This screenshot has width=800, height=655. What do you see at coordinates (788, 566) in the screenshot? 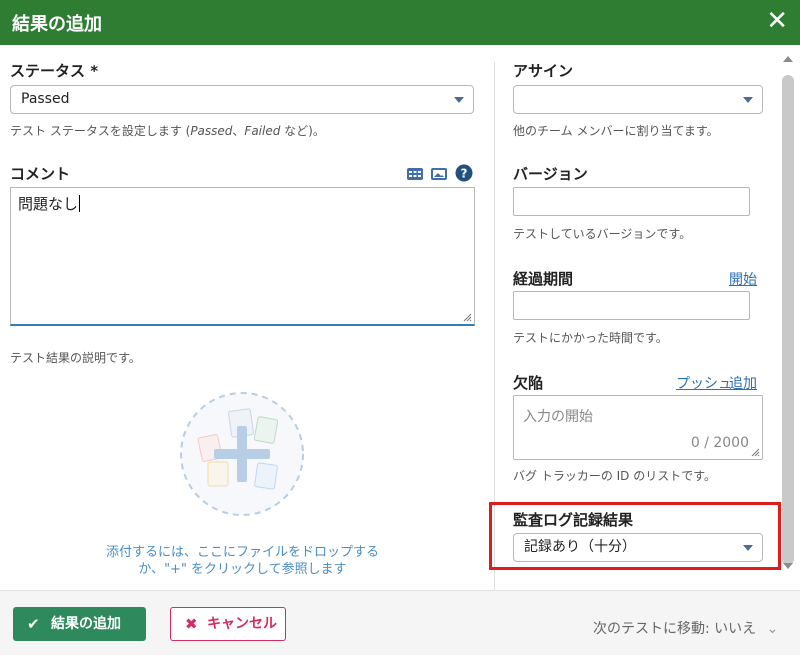
I see `scroll-down-arrow-icon` at bounding box center [788, 566].